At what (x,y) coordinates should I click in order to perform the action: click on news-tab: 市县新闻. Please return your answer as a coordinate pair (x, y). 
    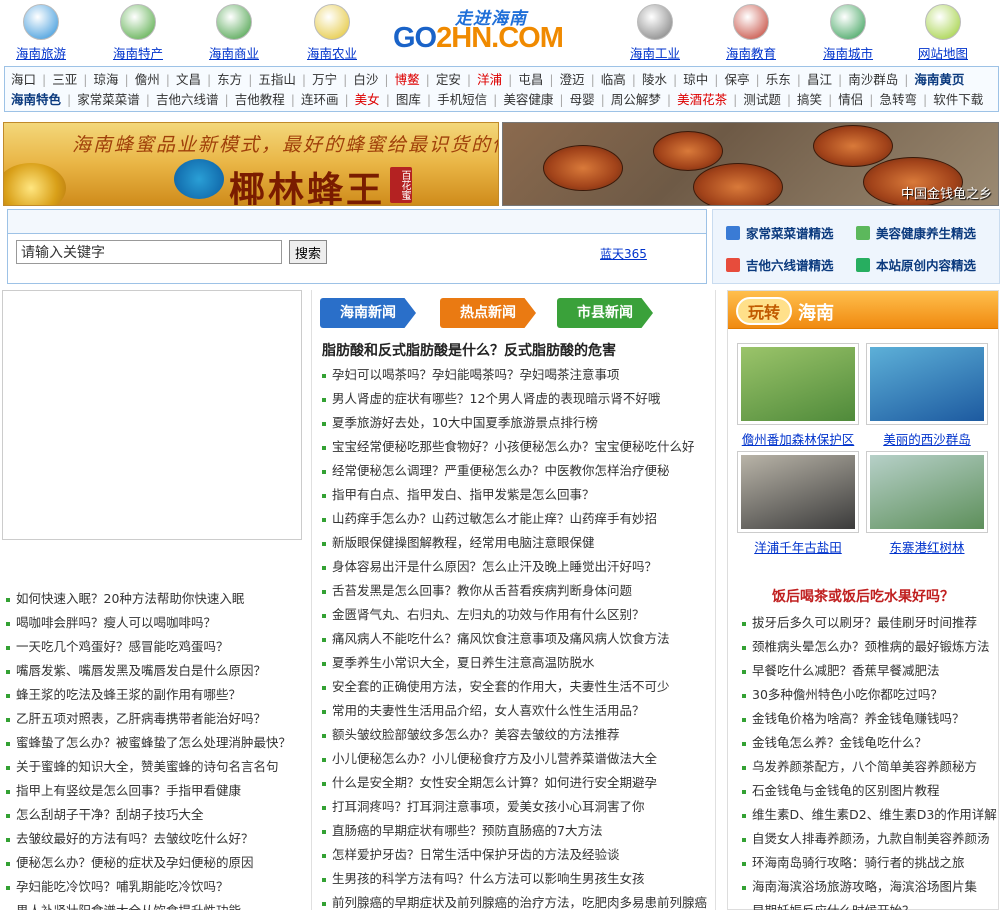
    Looking at the image, I should click on (605, 313).